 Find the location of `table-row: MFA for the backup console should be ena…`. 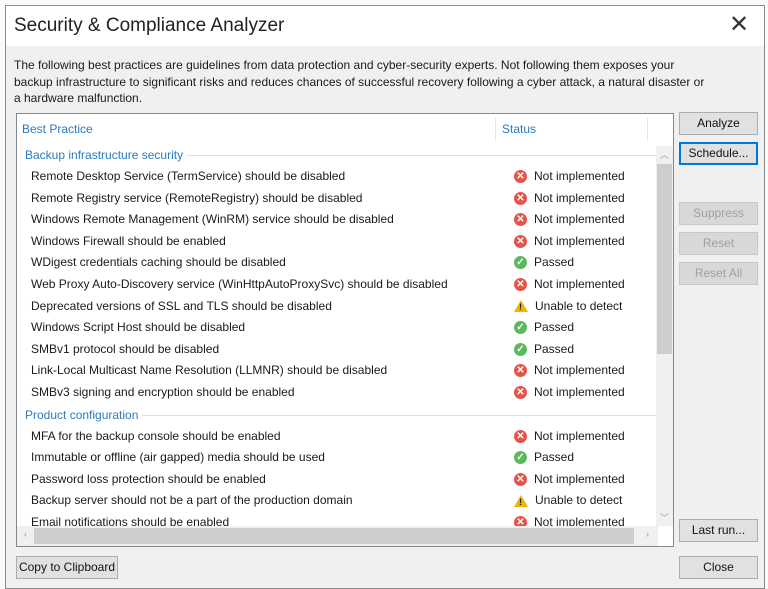

table-row: MFA for the backup console should be ena… is located at coordinates (337, 436).